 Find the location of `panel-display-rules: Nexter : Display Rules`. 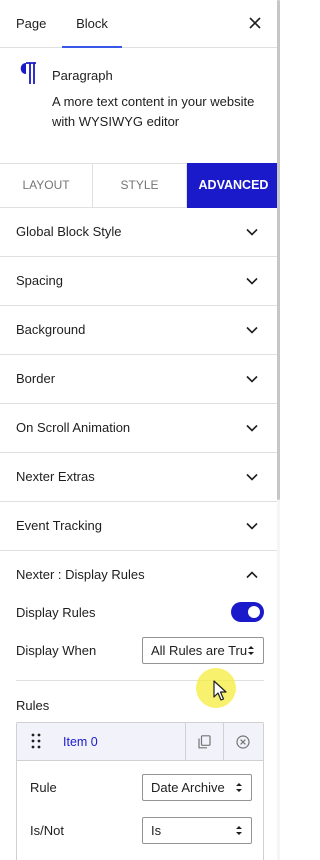

panel-display-rules: Nexter : Display Rules is located at coordinates (140, 575).